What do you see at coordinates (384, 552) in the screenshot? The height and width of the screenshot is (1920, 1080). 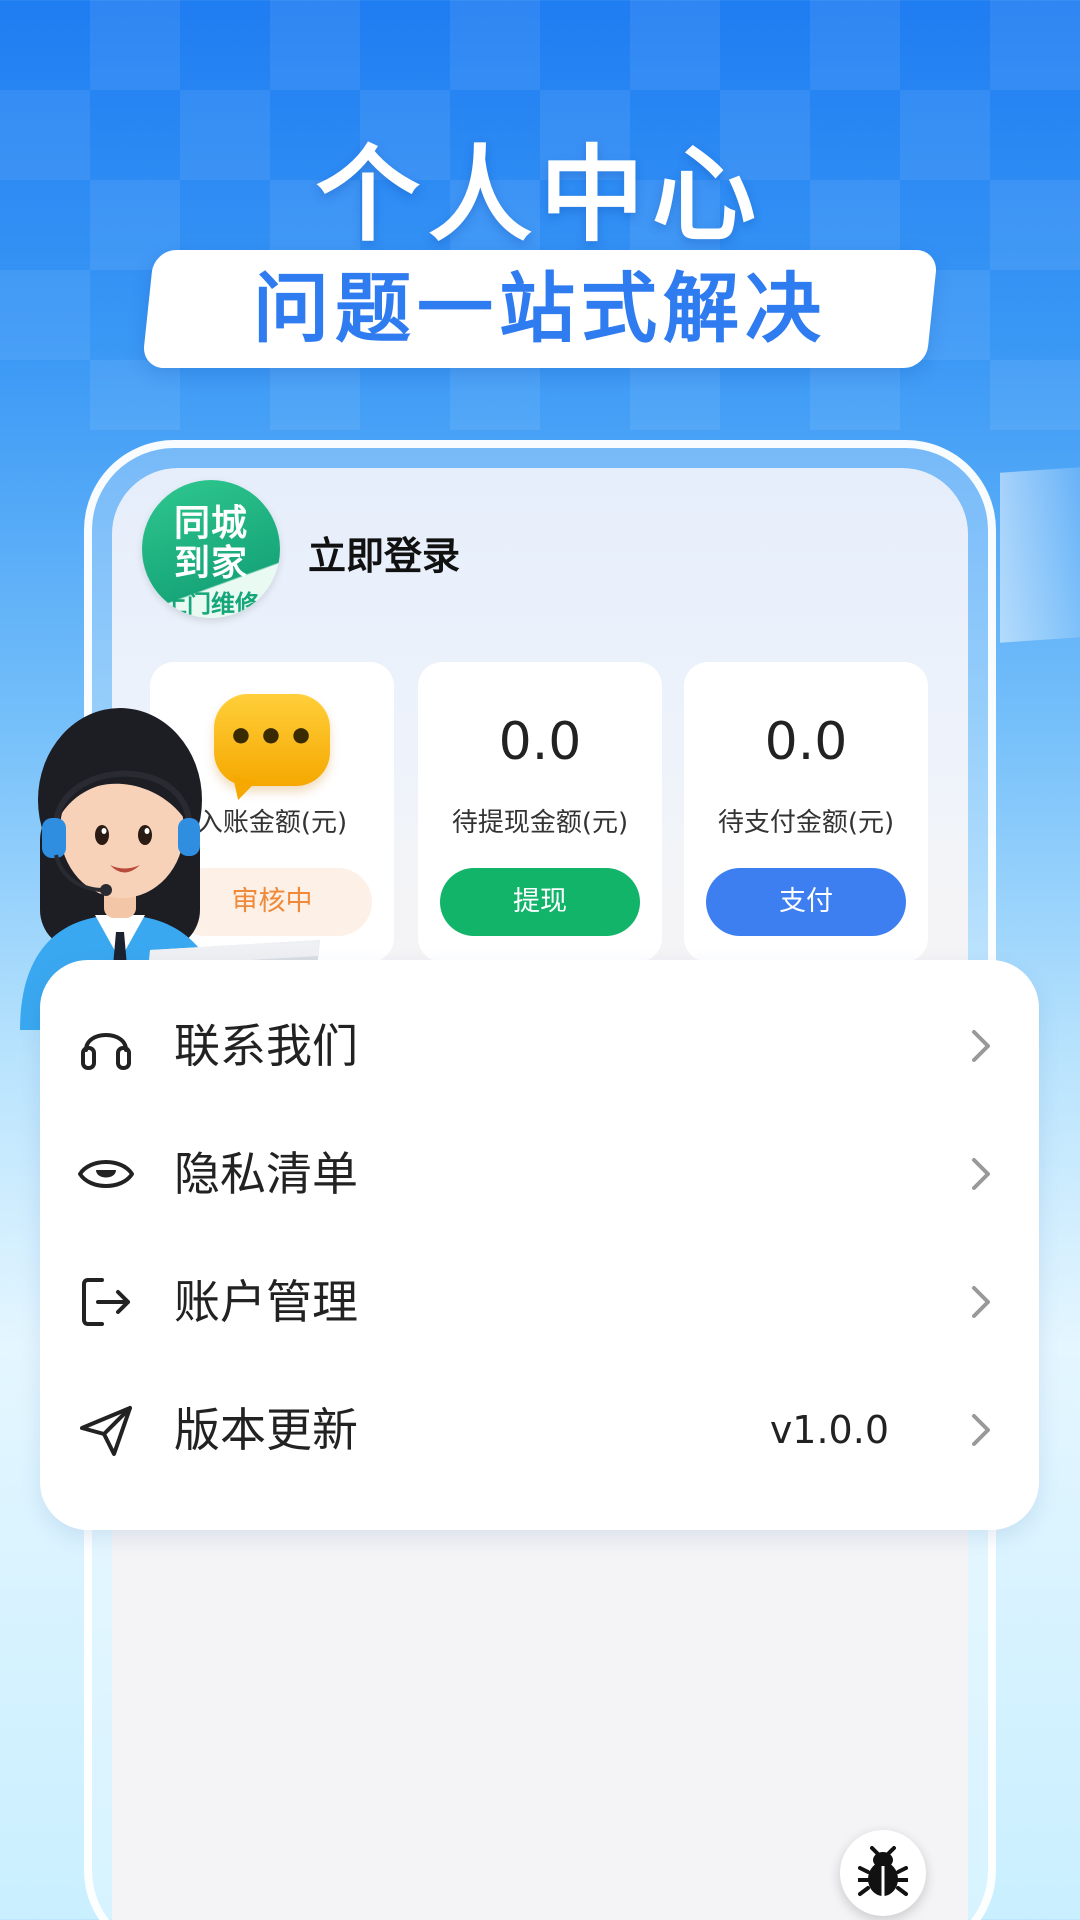 I see `login-link: 立即登录` at bounding box center [384, 552].